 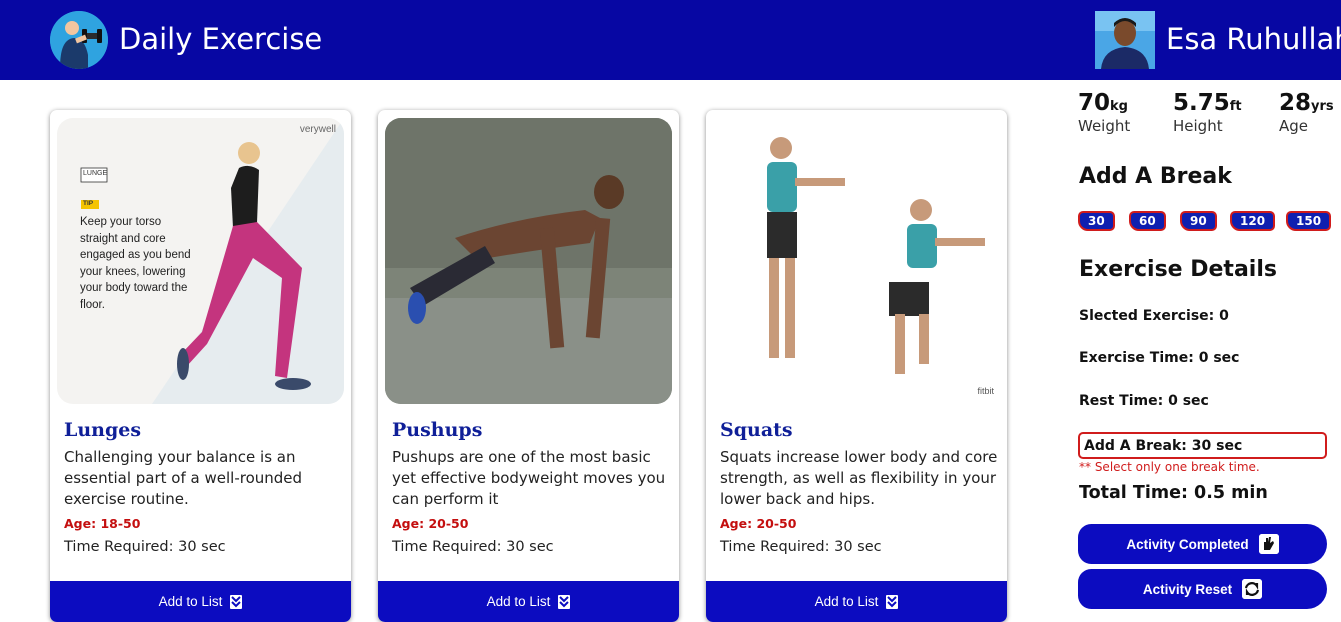 I want to click on activity-completed-label: Activity Completed, so click(x=1187, y=544).